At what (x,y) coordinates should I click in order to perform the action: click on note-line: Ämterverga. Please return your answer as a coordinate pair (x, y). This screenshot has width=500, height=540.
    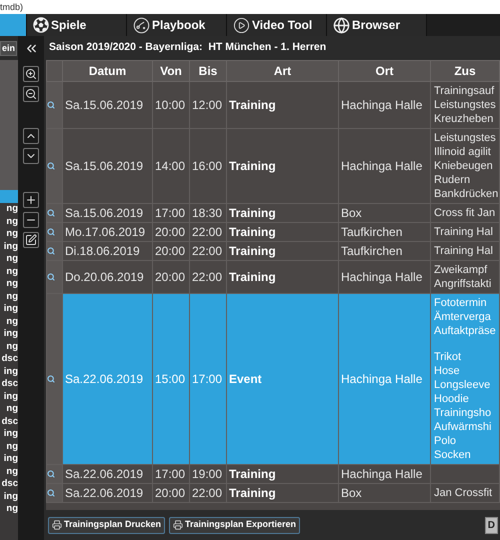
    Looking at the image, I should click on (462, 317).